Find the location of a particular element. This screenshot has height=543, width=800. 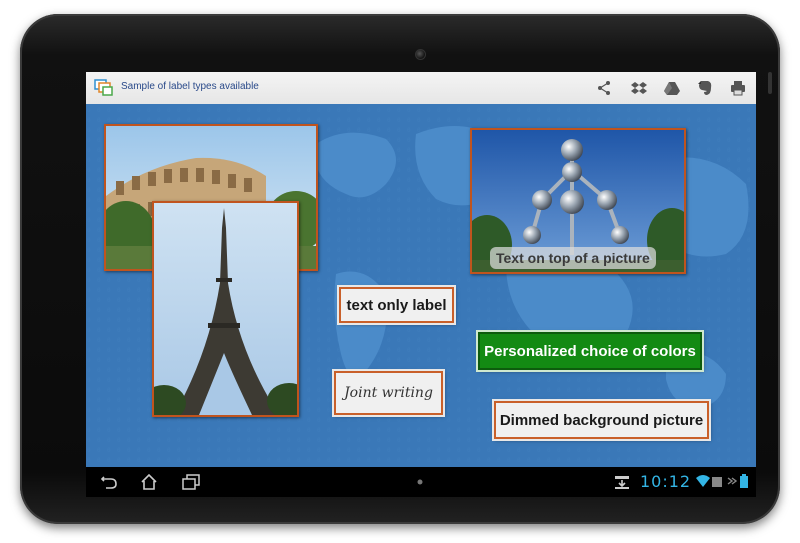

more-status-icon is located at coordinates (732, 481).